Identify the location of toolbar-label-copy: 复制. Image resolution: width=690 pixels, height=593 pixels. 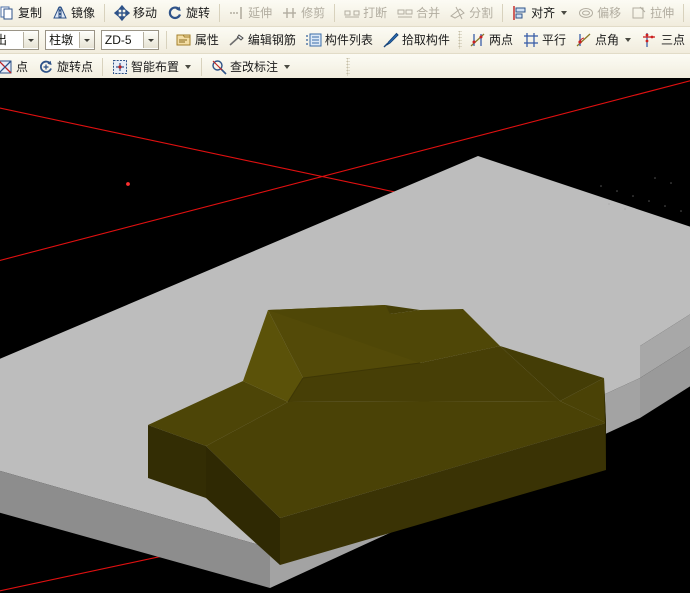
(30, 13).